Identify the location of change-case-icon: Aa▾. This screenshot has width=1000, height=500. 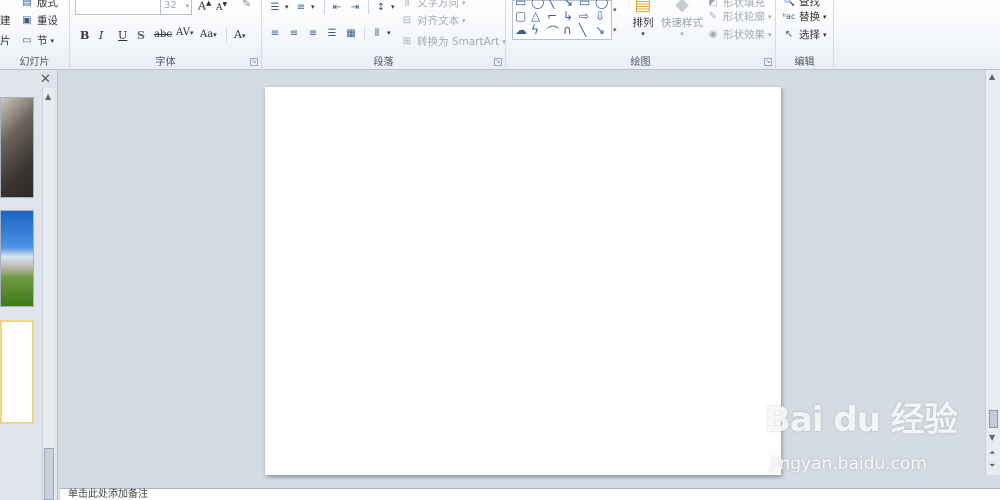
(208, 34).